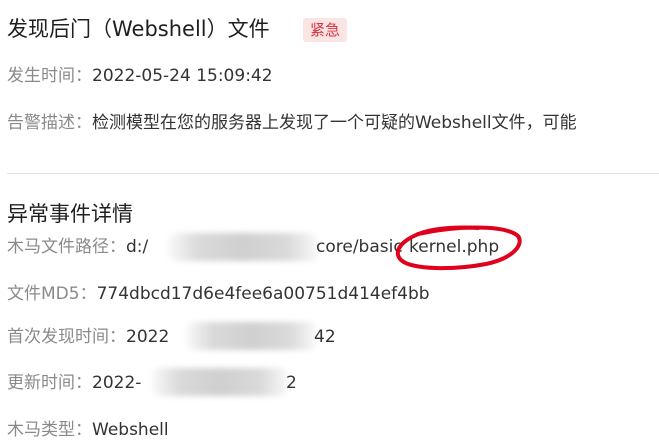  I want to click on trojan-path-row: 木马文件路径：d:/, so click(77, 247).